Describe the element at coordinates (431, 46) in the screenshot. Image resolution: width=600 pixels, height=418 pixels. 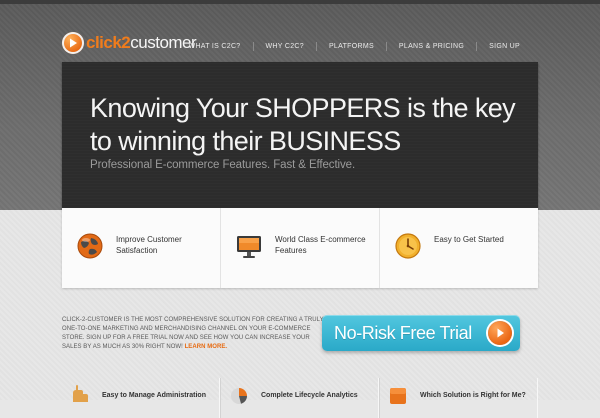
I see `nav-plans-pricing: PLANS & PRICING` at that location.